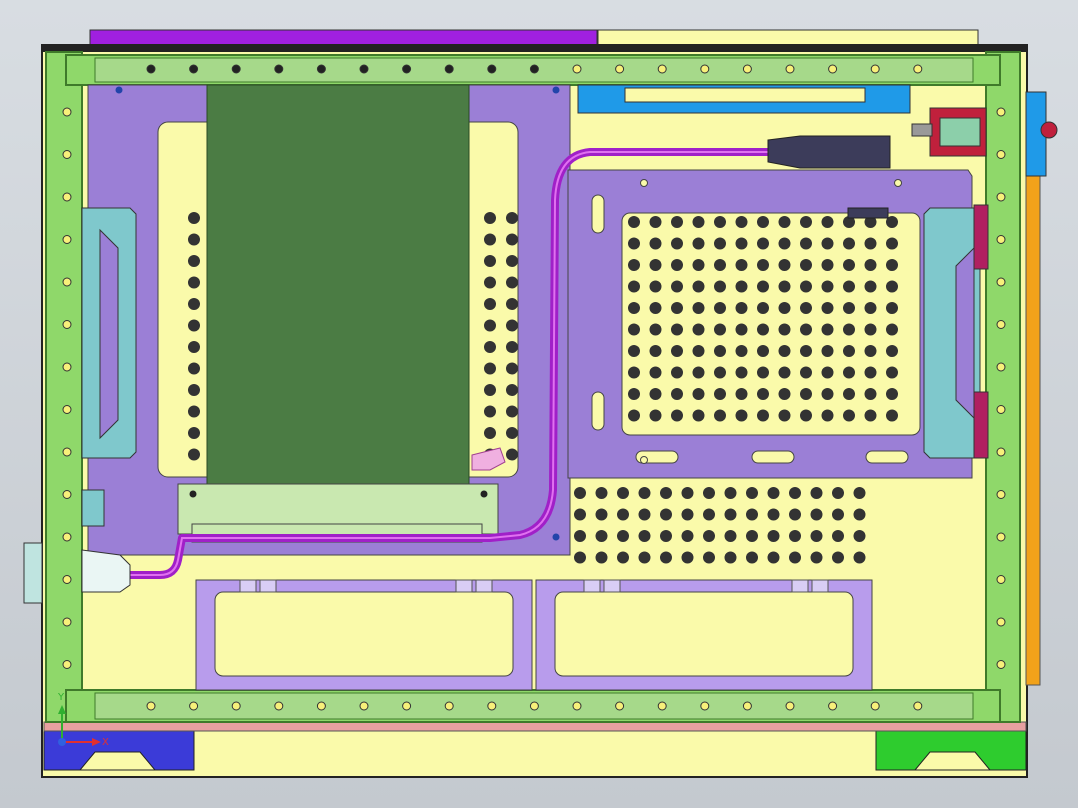 This screenshot has height=808, width=1078. Describe the element at coordinates (788, 37) in the screenshot. I see `top-yellow-strip` at that location.